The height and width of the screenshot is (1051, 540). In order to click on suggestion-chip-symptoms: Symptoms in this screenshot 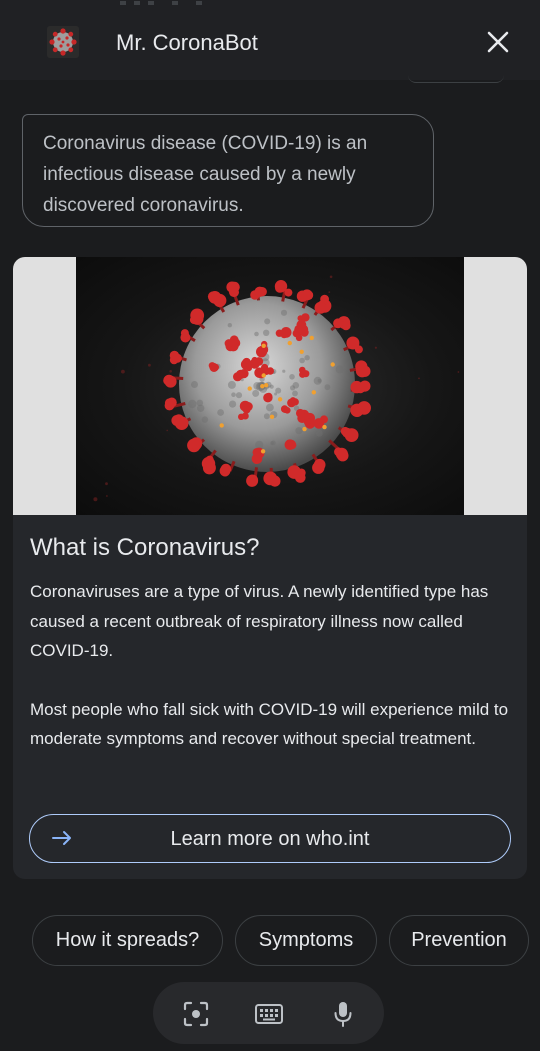, I will do `click(306, 940)`.